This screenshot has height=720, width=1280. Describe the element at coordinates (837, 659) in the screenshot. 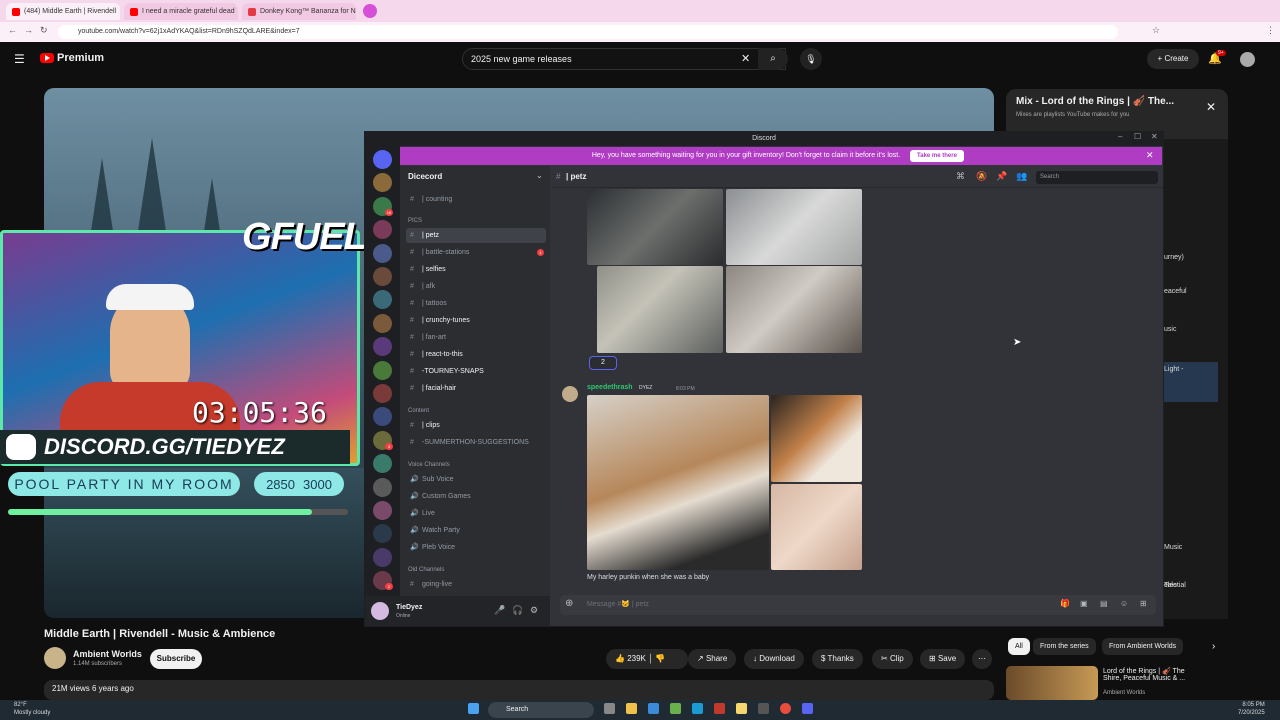

I see `thanks-button: $ Thanks` at that location.